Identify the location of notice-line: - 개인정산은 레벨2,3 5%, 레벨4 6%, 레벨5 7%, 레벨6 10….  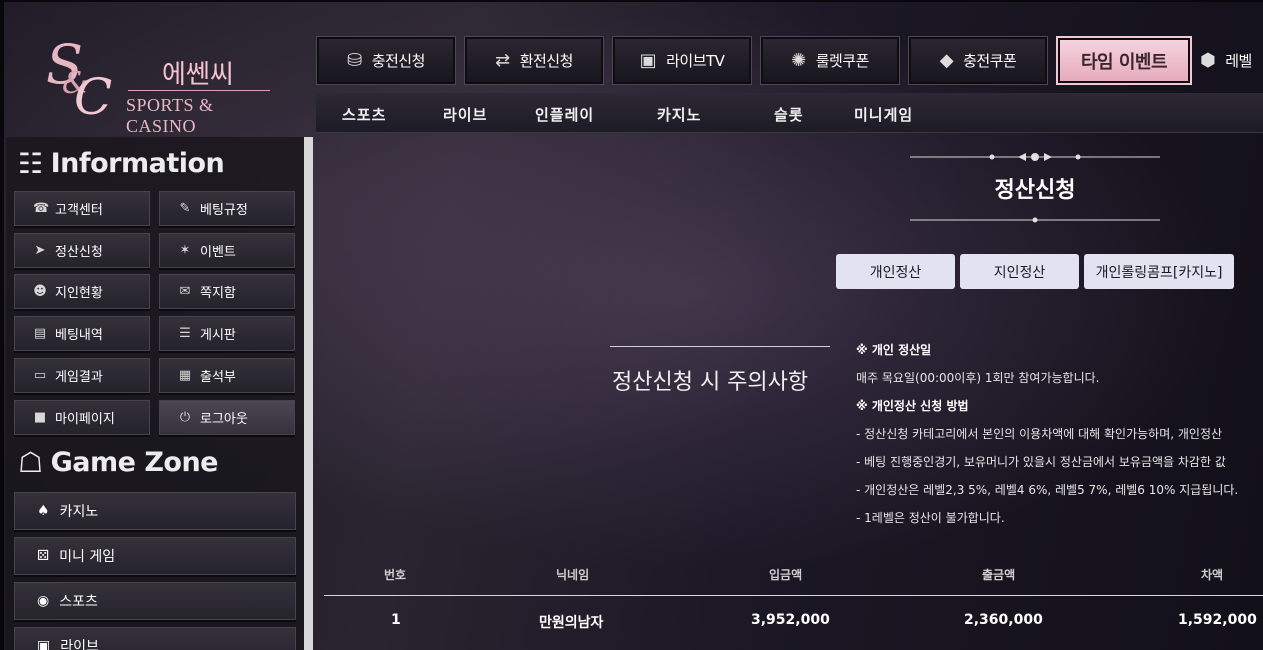
(1047, 490).